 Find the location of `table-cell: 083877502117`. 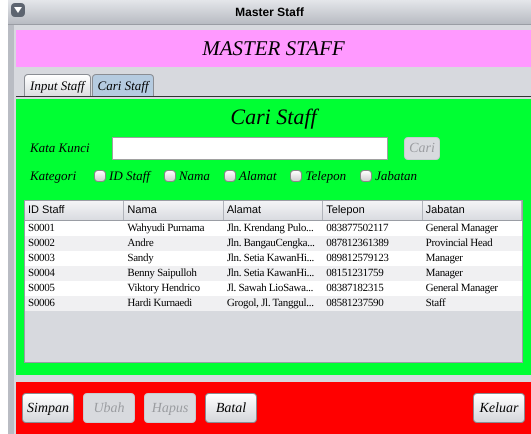

table-cell: 083877502117 is located at coordinates (357, 228).